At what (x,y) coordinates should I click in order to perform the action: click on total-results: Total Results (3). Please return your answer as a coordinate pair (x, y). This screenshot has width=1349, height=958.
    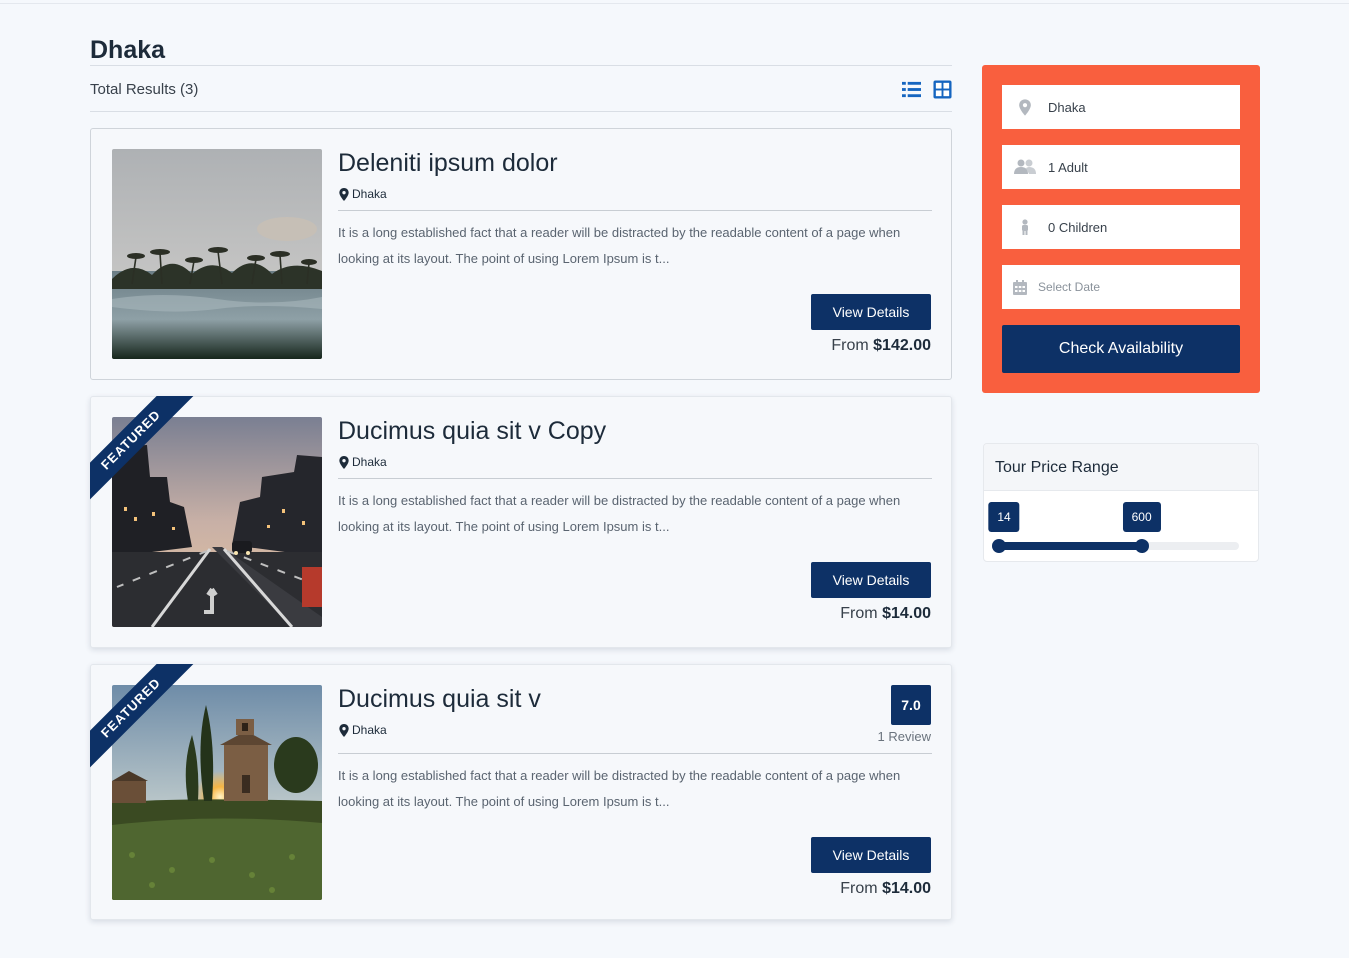
    Looking at the image, I should click on (144, 89).